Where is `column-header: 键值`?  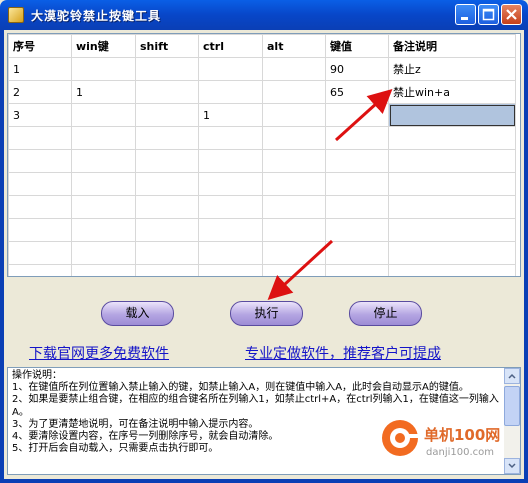 column-header: 键值 is located at coordinates (357, 46).